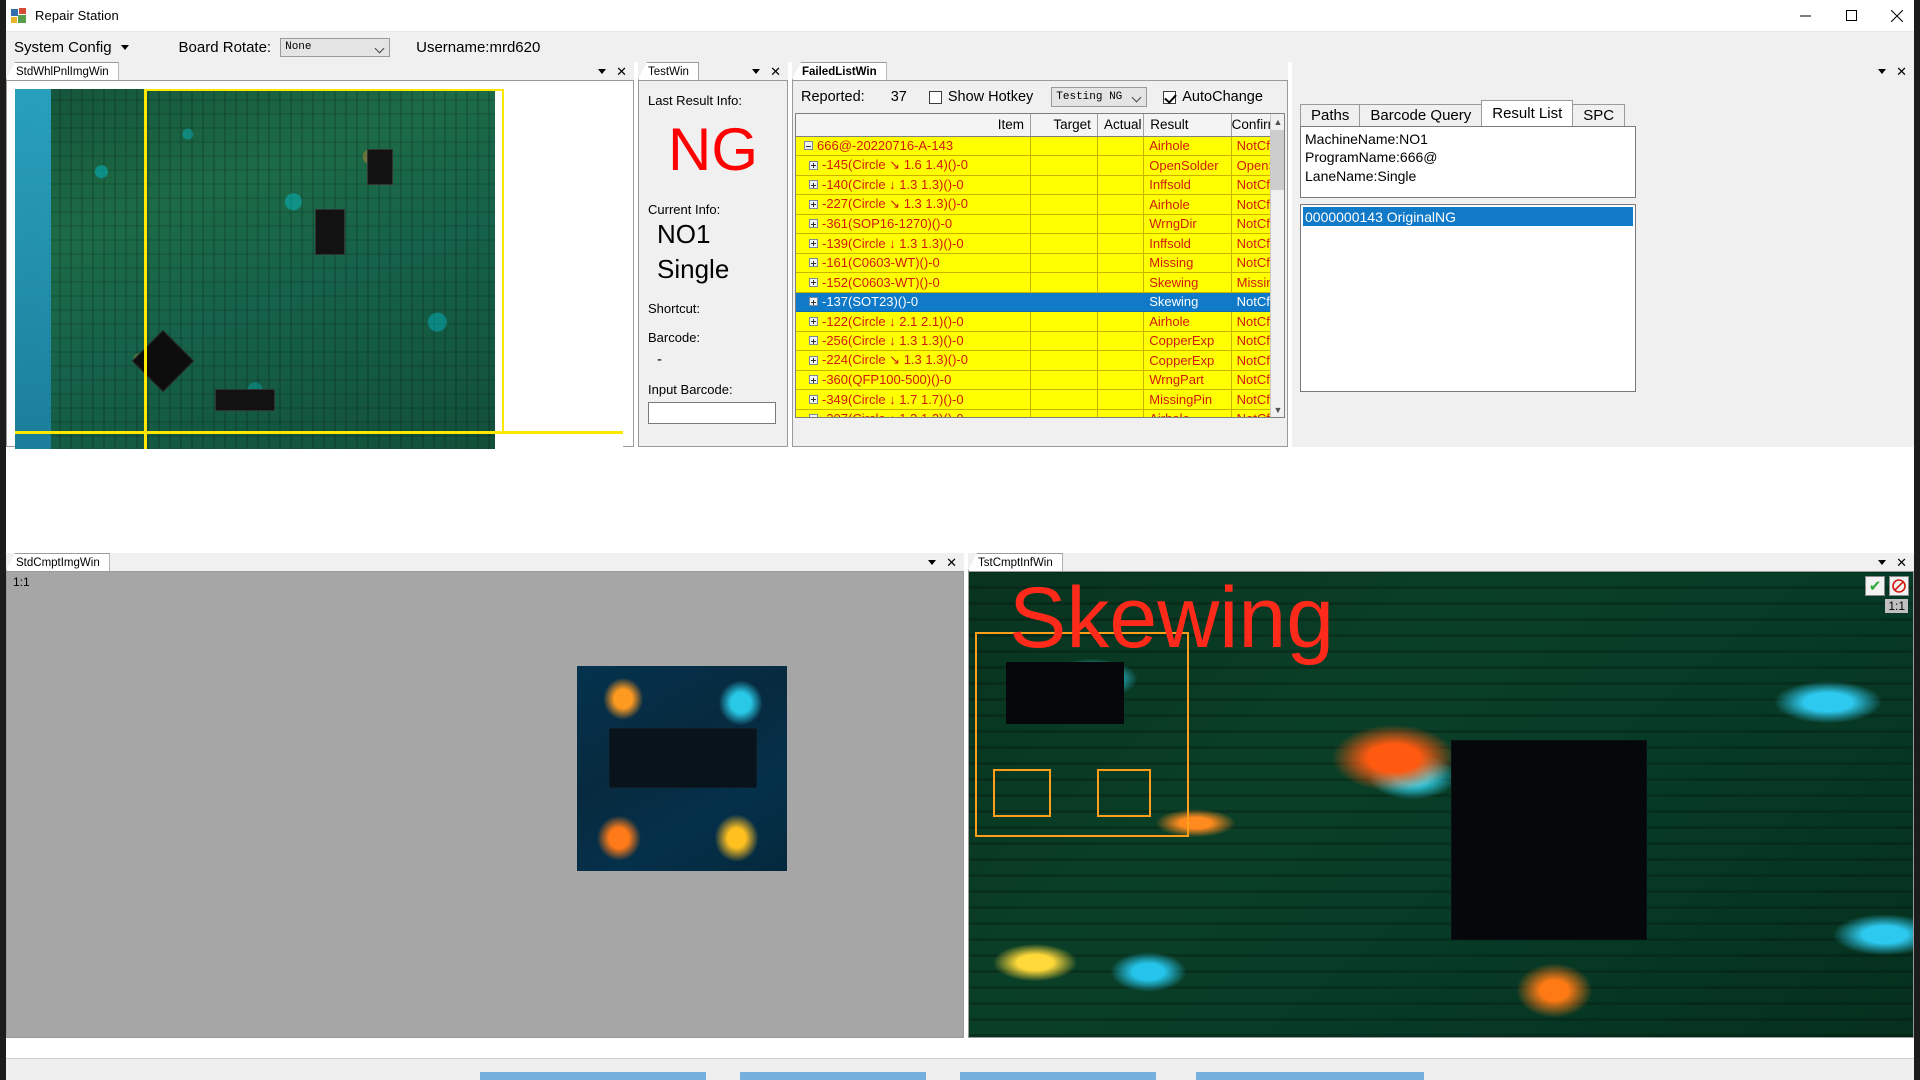 This screenshot has width=1920, height=1080. What do you see at coordinates (1277, 121) in the screenshot?
I see `scroll-up-icon: ▲` at bounding box center [1277, 121].